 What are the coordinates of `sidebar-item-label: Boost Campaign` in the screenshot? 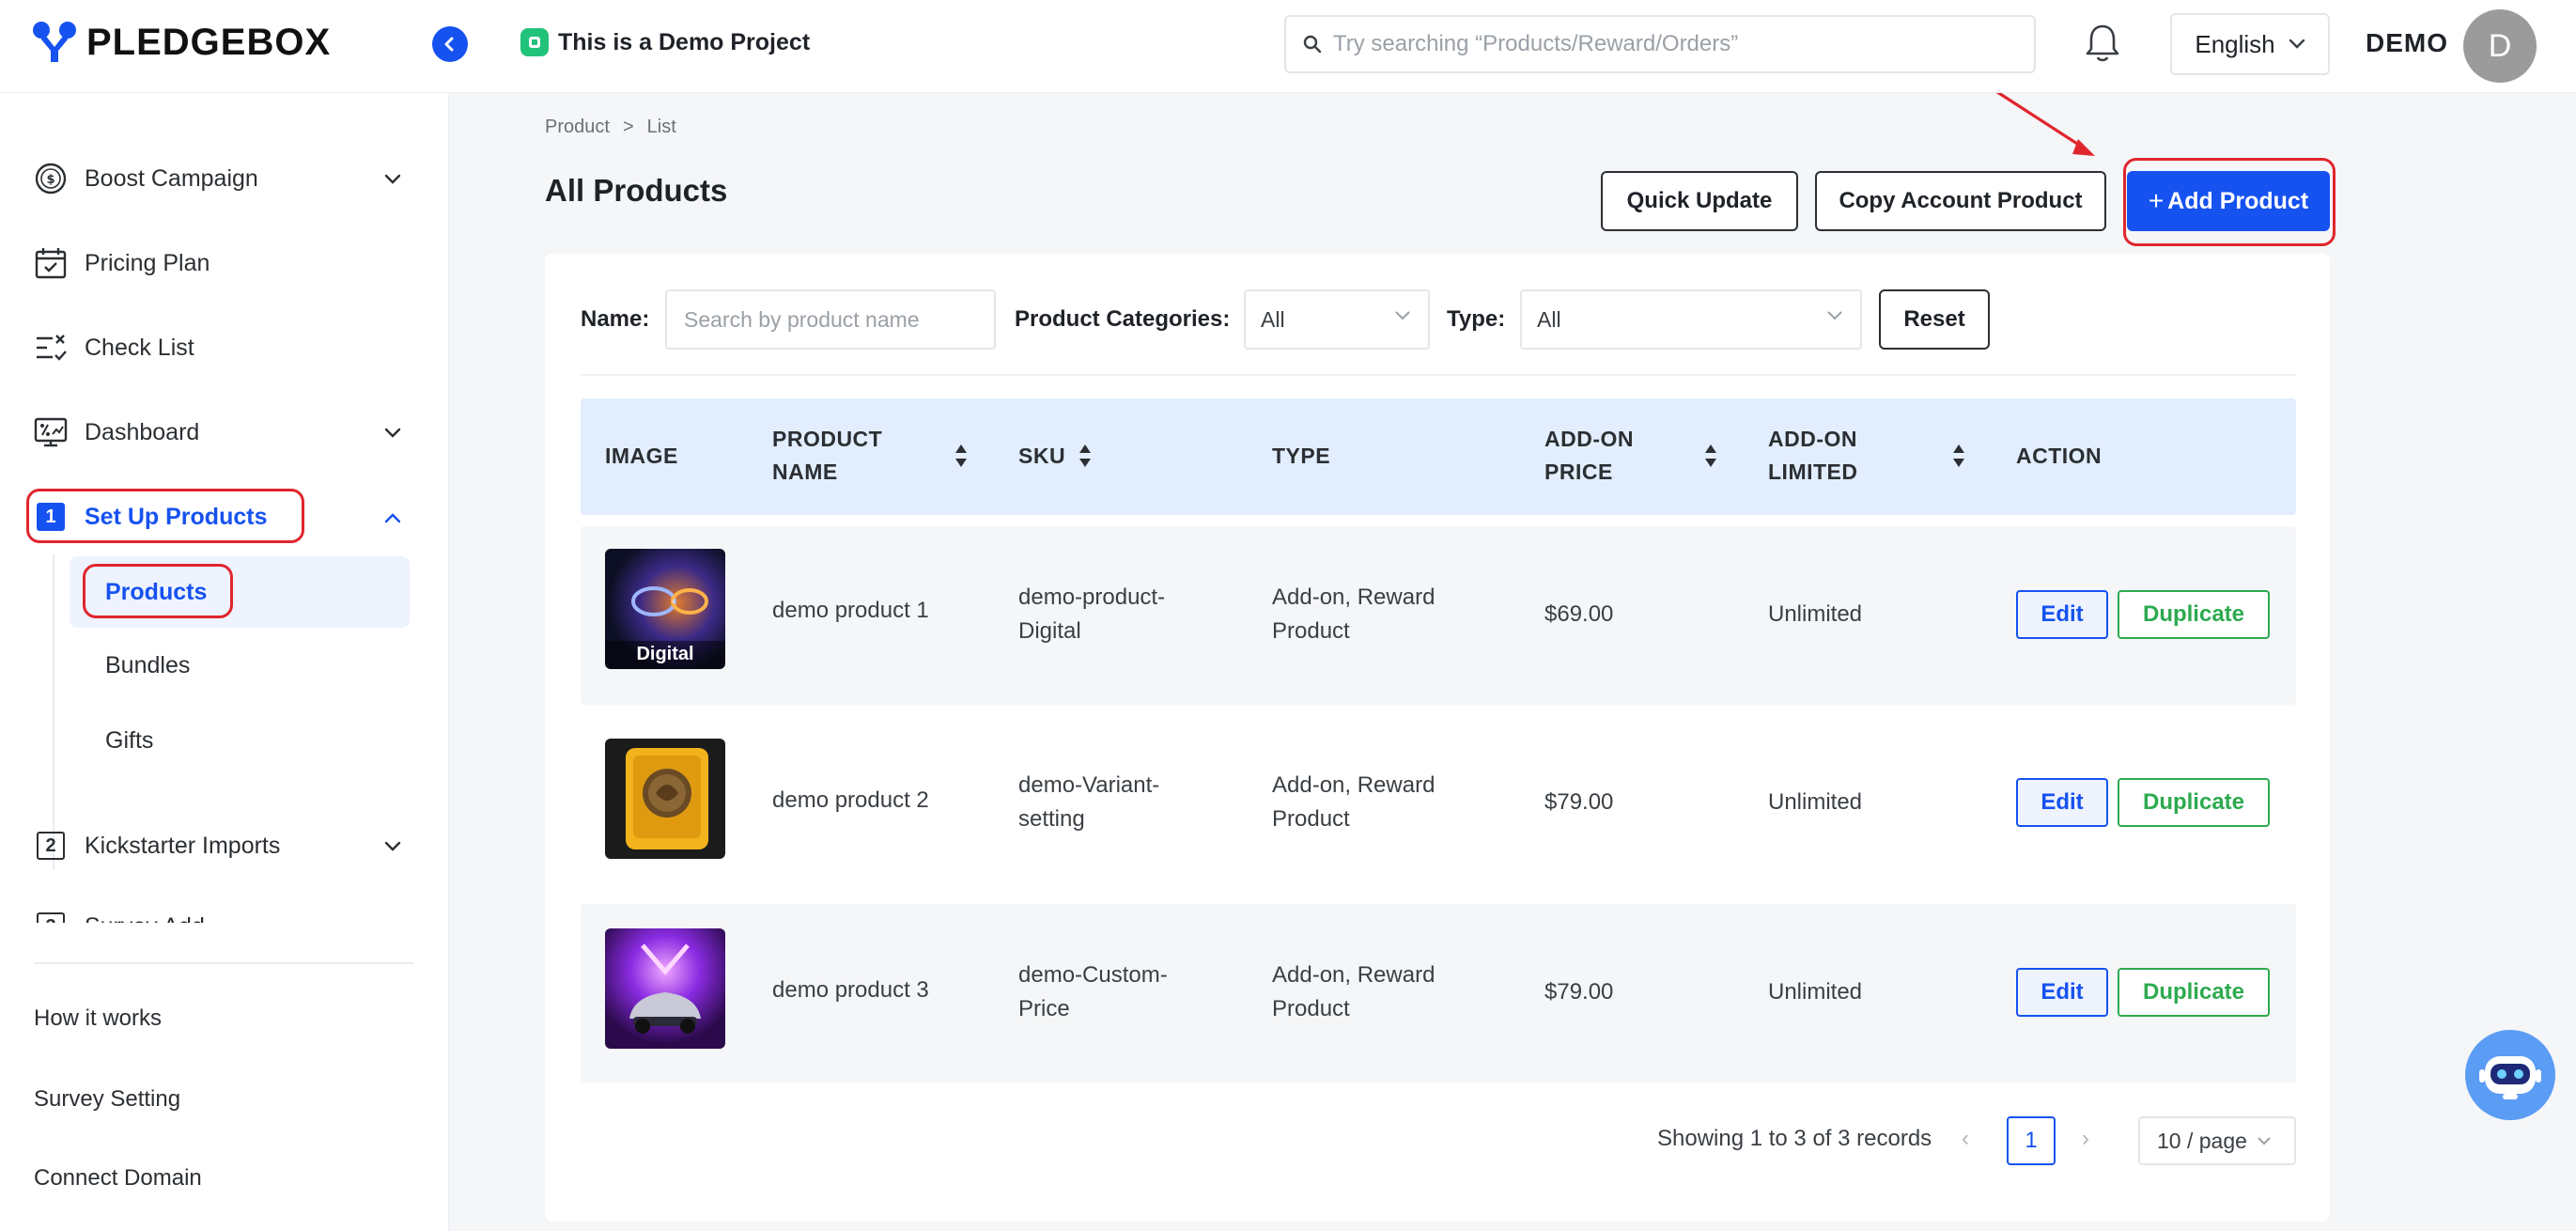 It's located at (171, 178).